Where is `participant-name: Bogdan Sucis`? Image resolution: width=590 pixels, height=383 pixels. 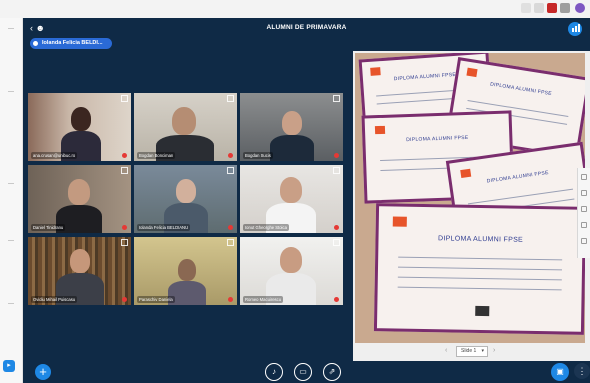 participant-name: Bogdan Sucis is located at coordinates (258, 155).